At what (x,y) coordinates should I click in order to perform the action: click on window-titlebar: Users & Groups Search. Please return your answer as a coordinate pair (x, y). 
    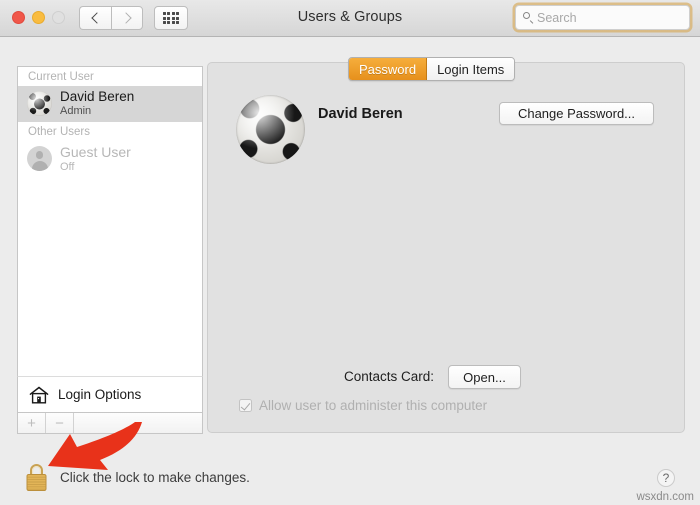
    Looking at the image, I should click on (350, 18).